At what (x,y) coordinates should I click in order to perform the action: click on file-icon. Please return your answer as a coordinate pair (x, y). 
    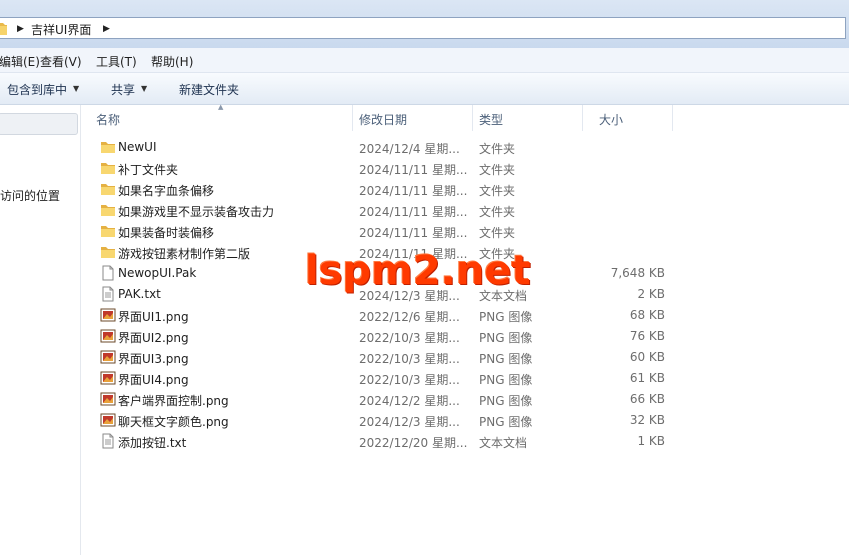
    Looking at the image, I should click on (108, 273).